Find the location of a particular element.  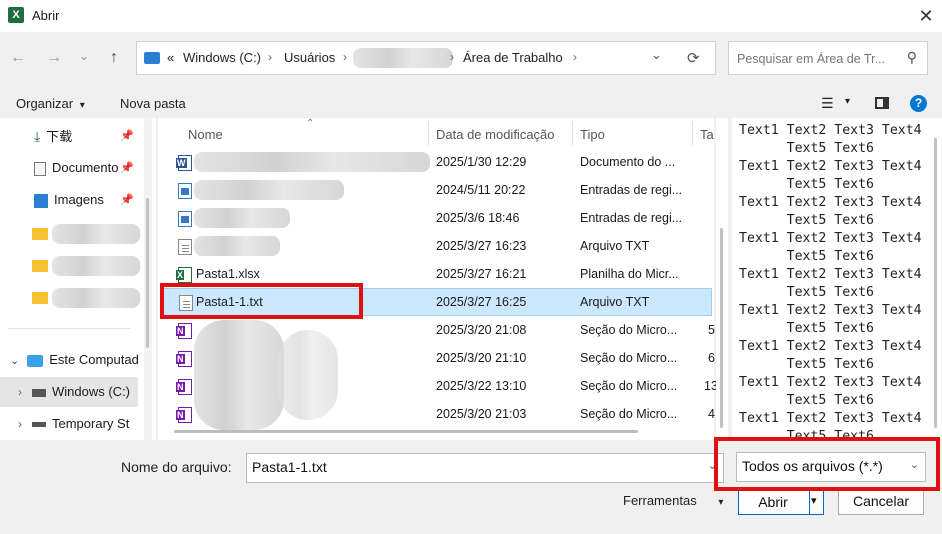

recent-locations-chevron-icon: ⌄ is located at coordinates (84, 56).